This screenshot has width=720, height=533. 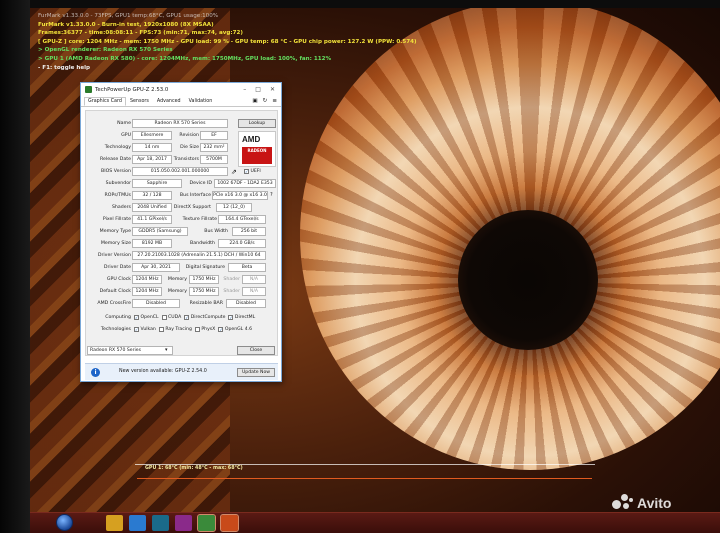 What do you see at coordinates (206, 523) in the screenshot?
I see `gpuz-taskbar-icon` at bounding box center [206, 523].